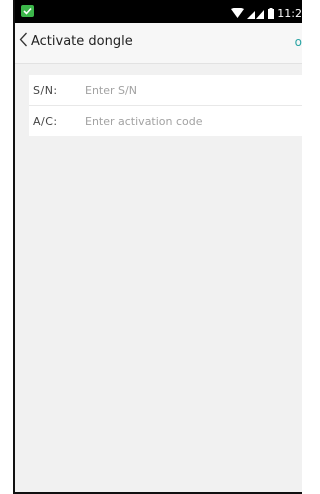 This screenshot has height=494, width=320. Describe the element at coordinates (27, 11) in the screenshot. I see `notification-check-icon` at that location.